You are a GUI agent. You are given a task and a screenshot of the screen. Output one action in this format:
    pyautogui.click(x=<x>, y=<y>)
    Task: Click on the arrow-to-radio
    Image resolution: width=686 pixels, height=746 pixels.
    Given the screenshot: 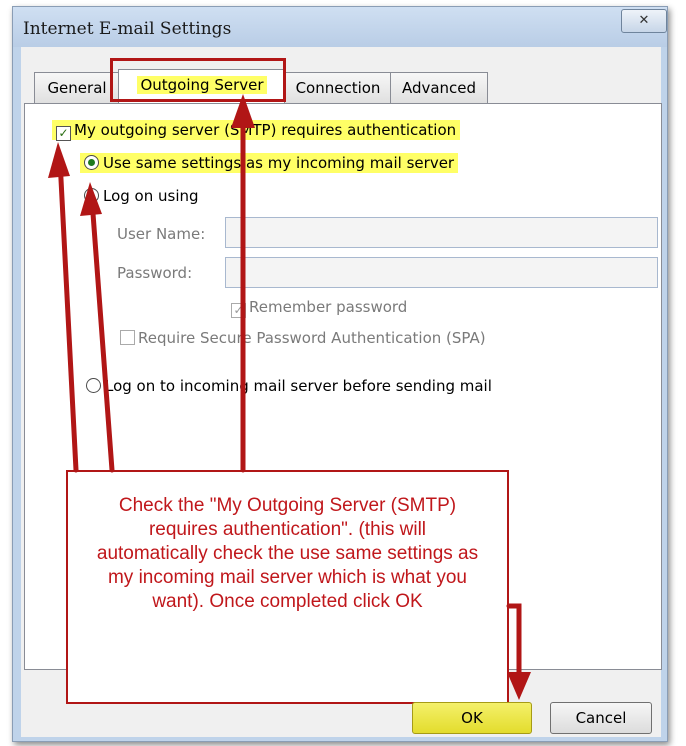 What is the action you would take?
    pyautogui.click(x=102, y=335)
    